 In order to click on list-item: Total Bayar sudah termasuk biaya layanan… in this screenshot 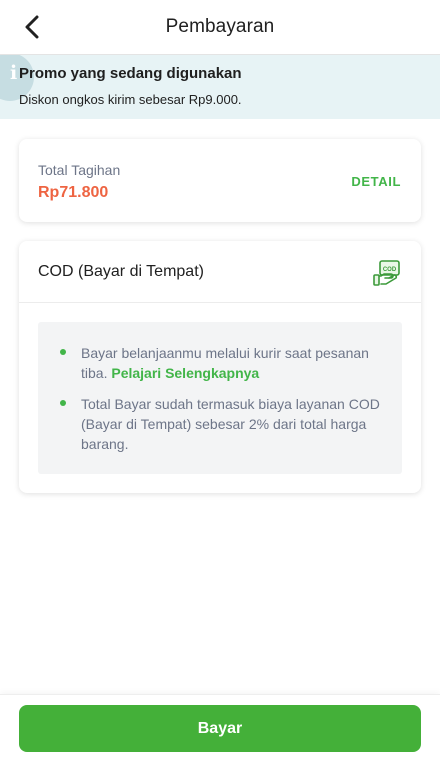, I will do `click(222, 424)`.